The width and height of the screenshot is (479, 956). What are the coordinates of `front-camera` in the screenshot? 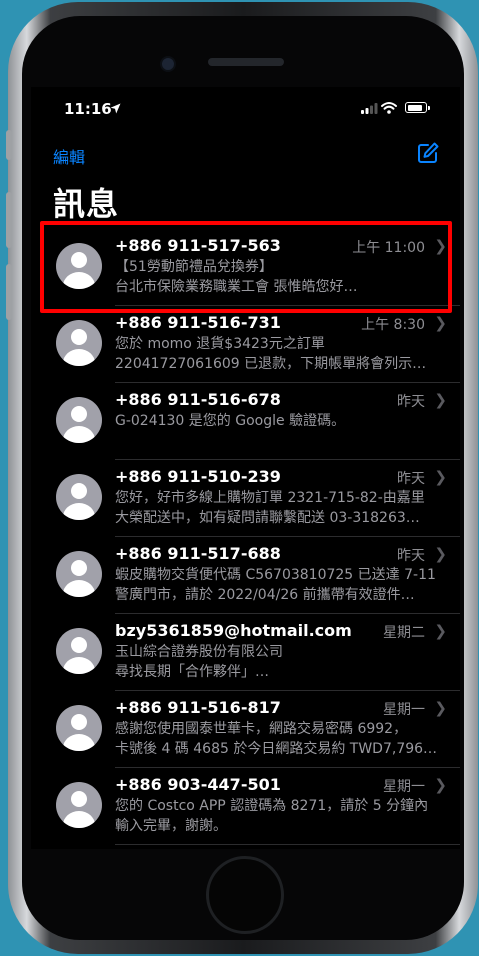 It's located at (168, 64).